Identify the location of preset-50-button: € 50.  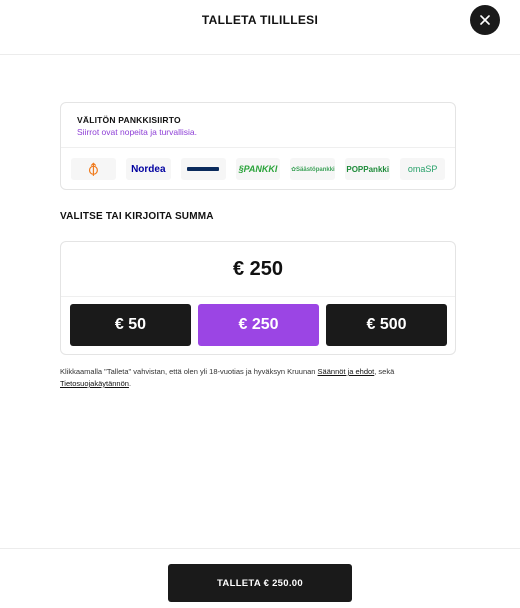
(130, 325).